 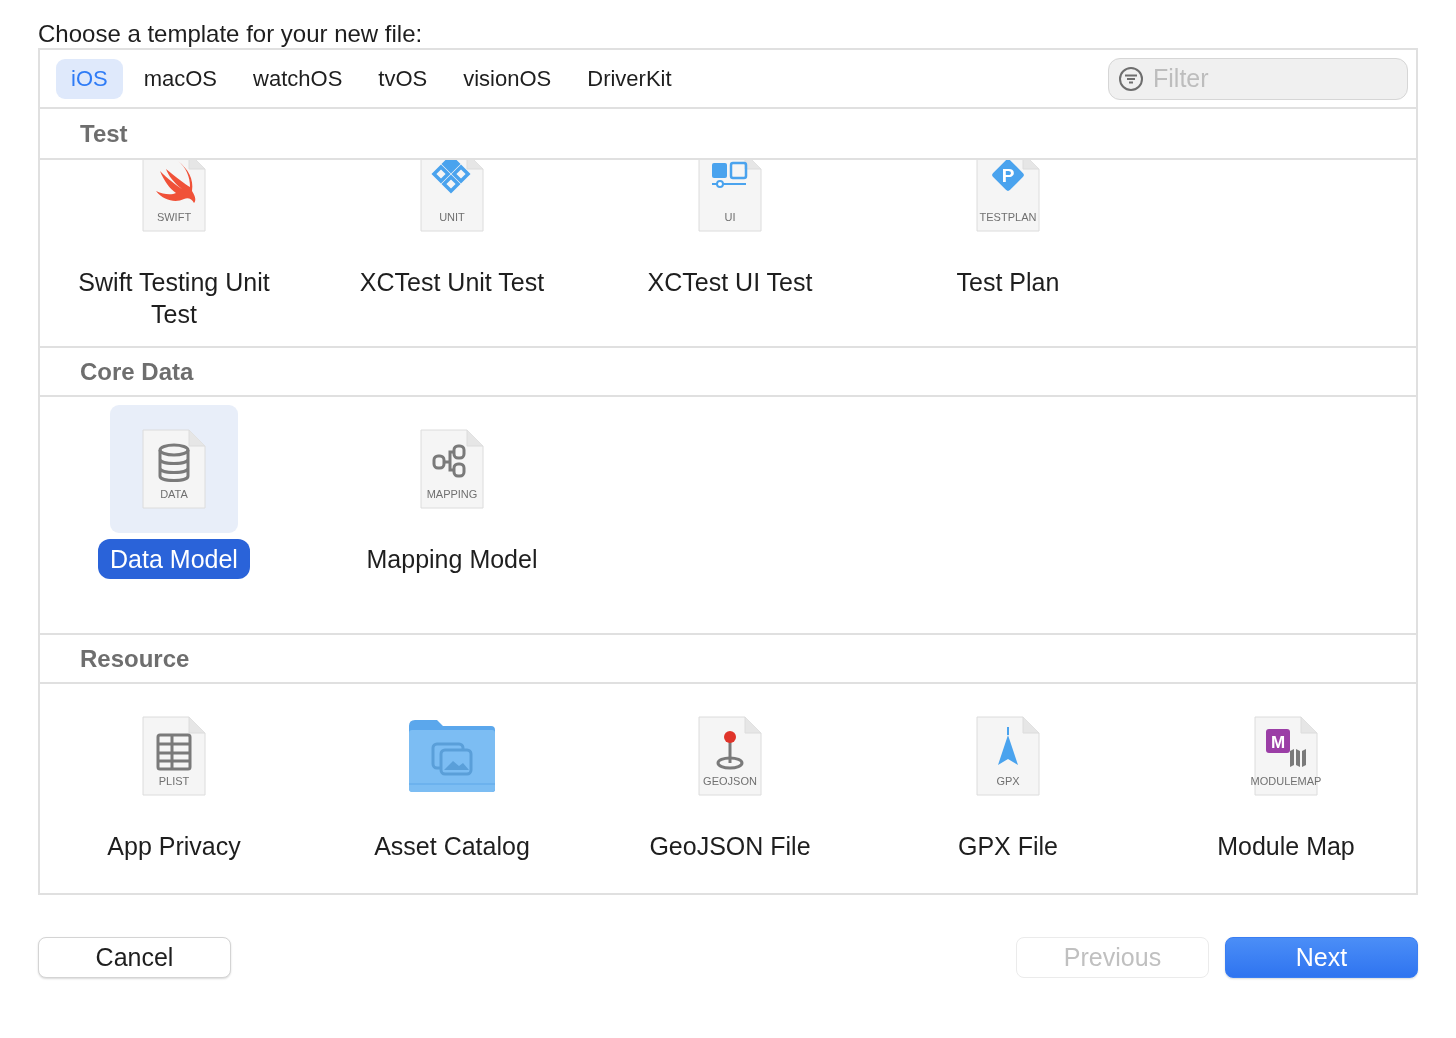 I want to click on template-tile: M MODULEMAP, so click(x=1286, y=756).